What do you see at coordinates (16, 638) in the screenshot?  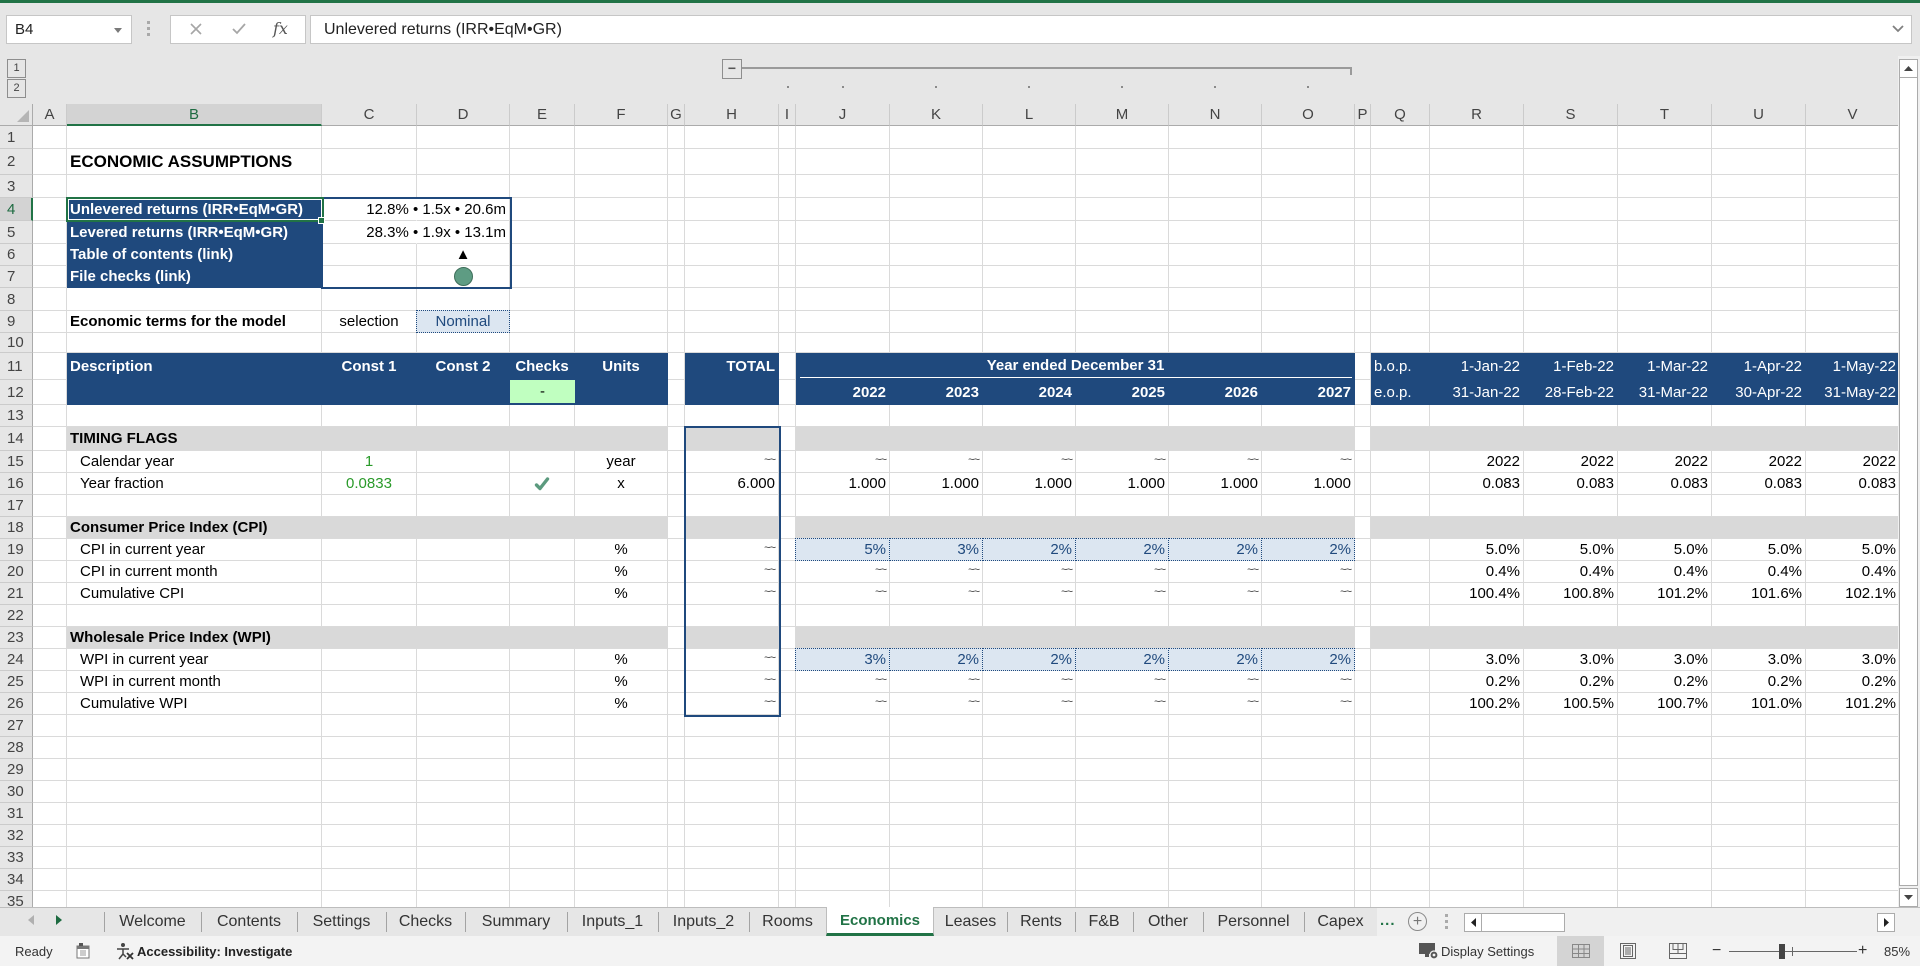 I see `row-header: 23` at bounding box center [16, 638].